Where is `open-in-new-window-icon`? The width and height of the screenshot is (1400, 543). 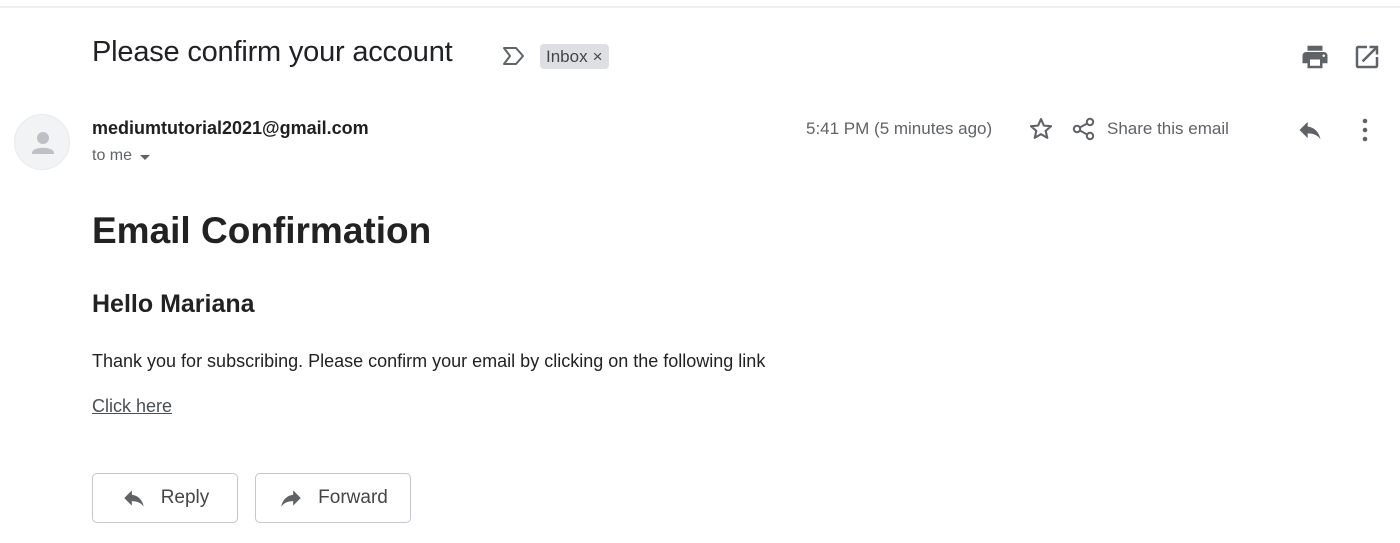
open-in-new-window-icon is located at coordinates (1367, 57).